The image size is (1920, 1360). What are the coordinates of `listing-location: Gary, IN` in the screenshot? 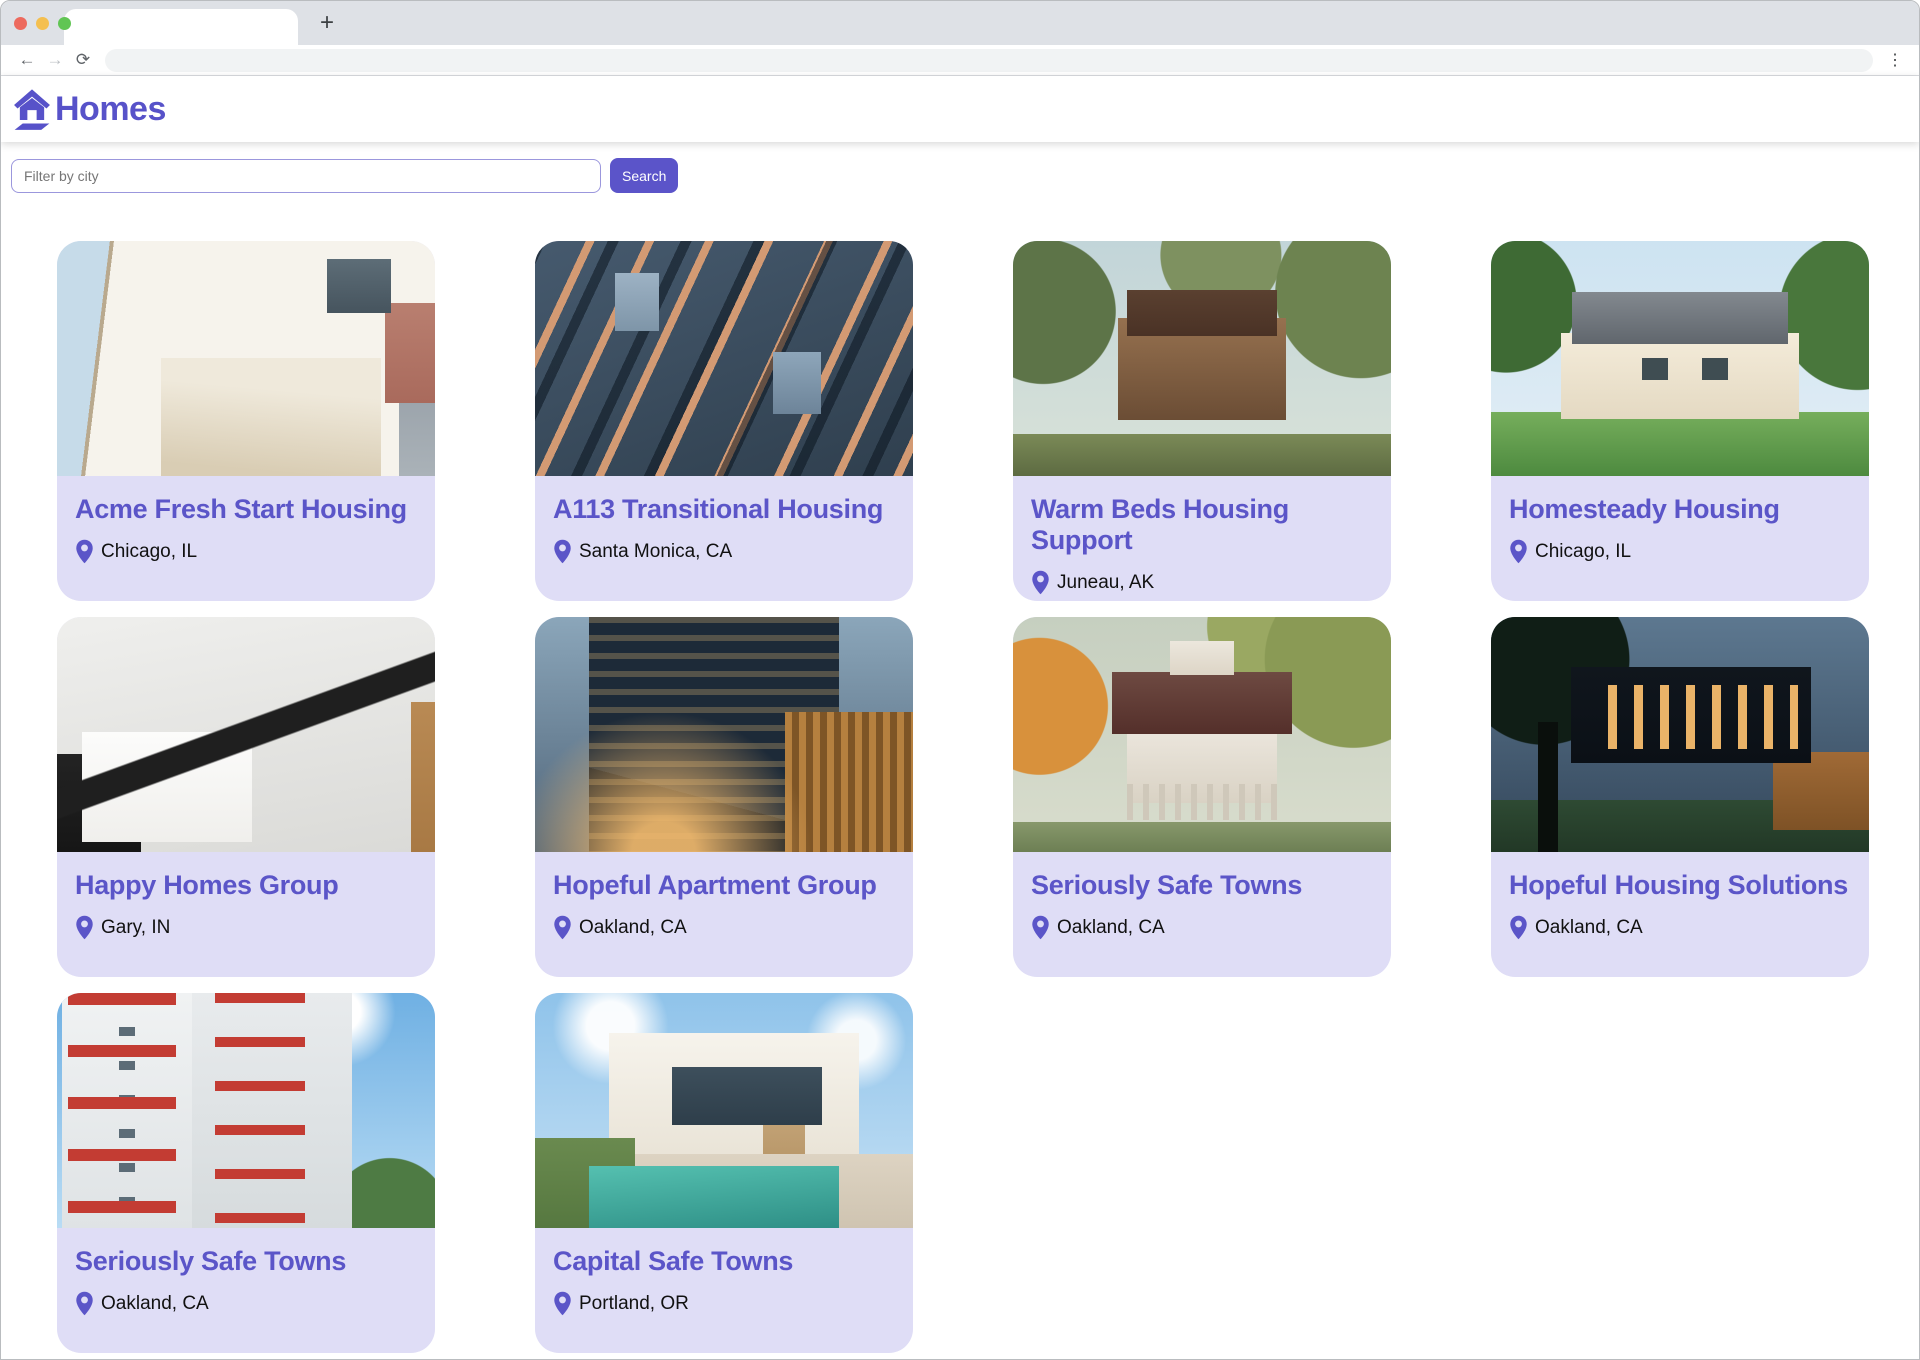 It's located at (246, 927).